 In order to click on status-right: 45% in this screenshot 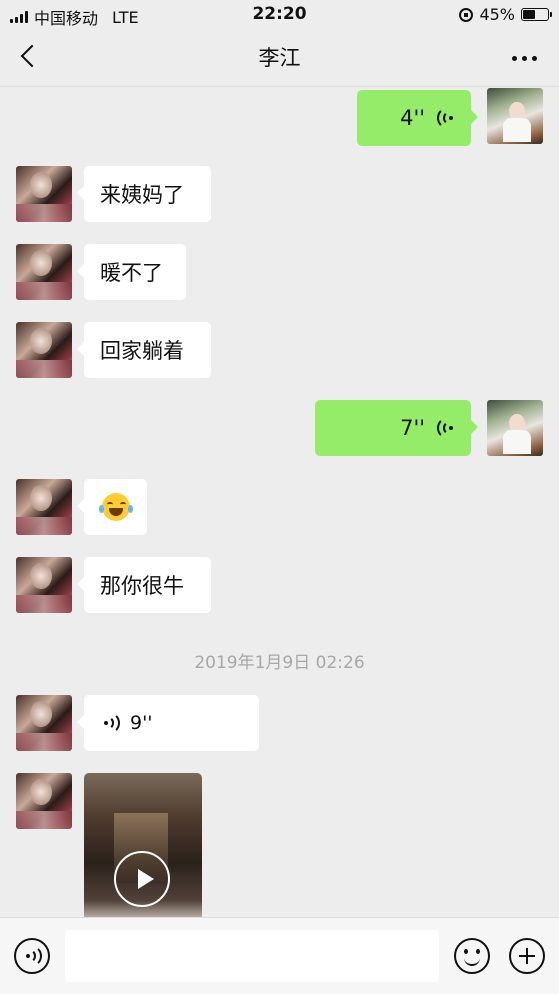, I will do `click(505, 14)`.